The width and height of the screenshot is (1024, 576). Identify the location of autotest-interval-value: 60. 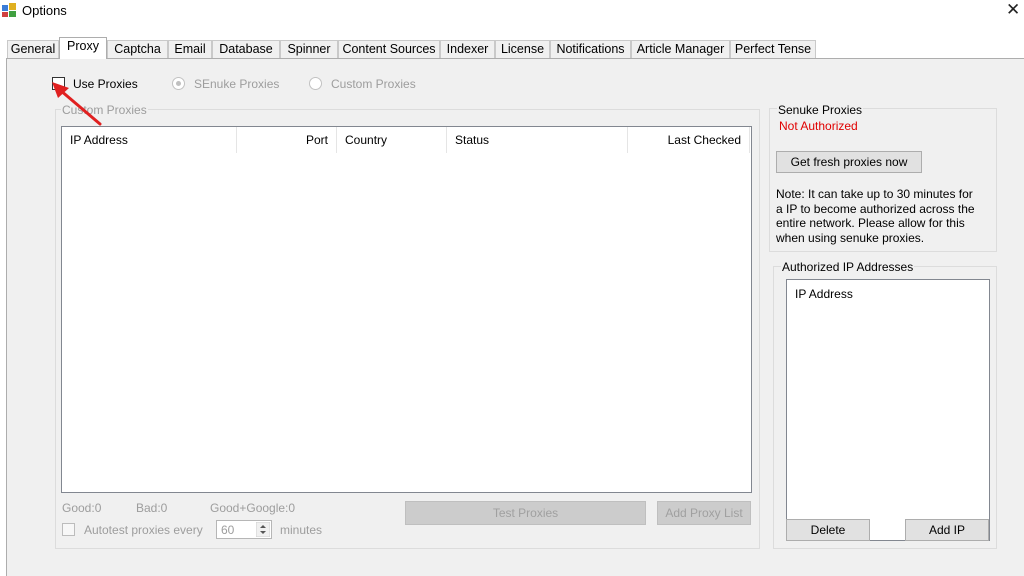
(228, 530).